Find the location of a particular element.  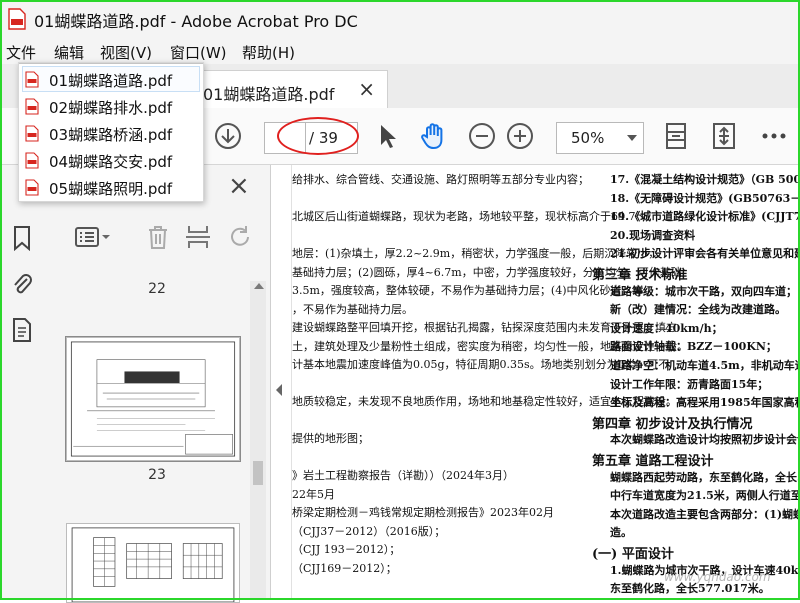

page-number-label: 23 is located at coordinates (157, 475).